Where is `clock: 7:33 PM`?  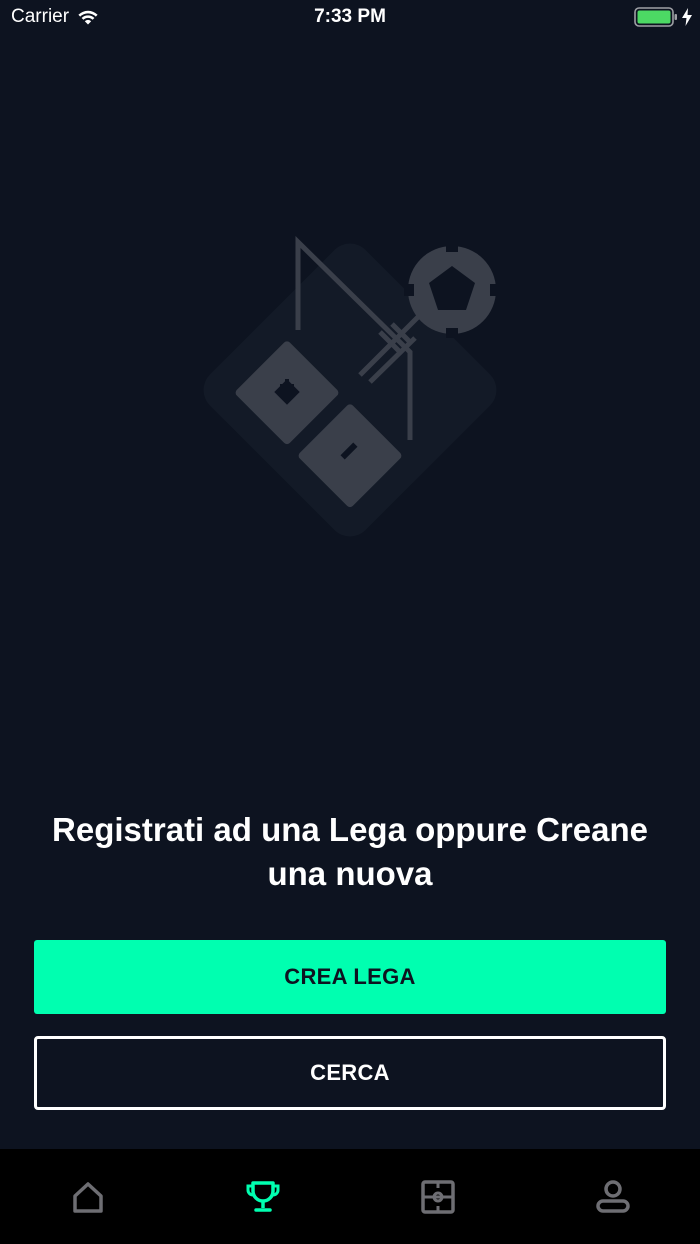
clock: 7:33 PM is located at coordinates (350, 16).